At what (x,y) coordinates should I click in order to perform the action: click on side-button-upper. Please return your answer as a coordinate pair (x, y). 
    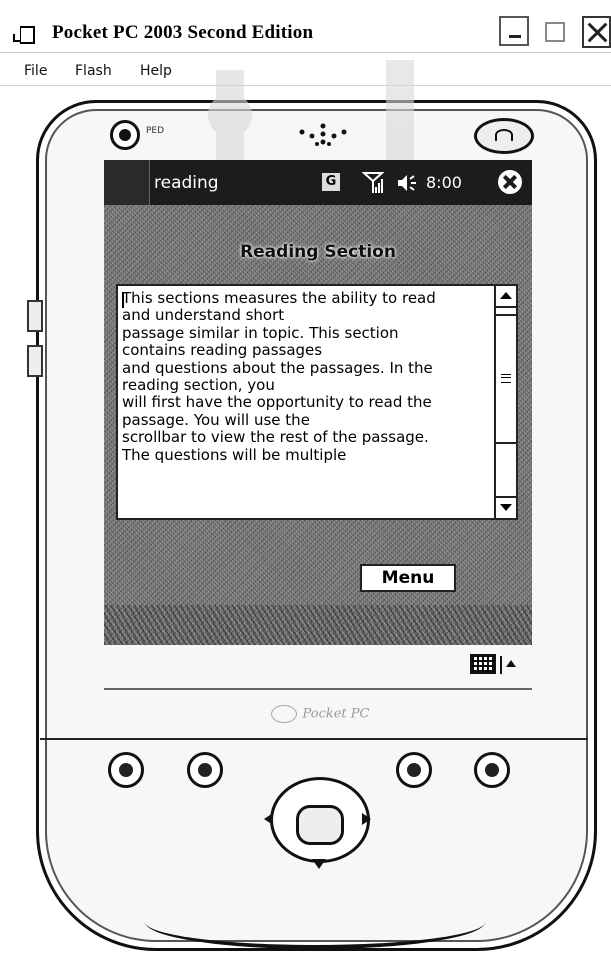
    Looking at the image, I should click on (35, 316).